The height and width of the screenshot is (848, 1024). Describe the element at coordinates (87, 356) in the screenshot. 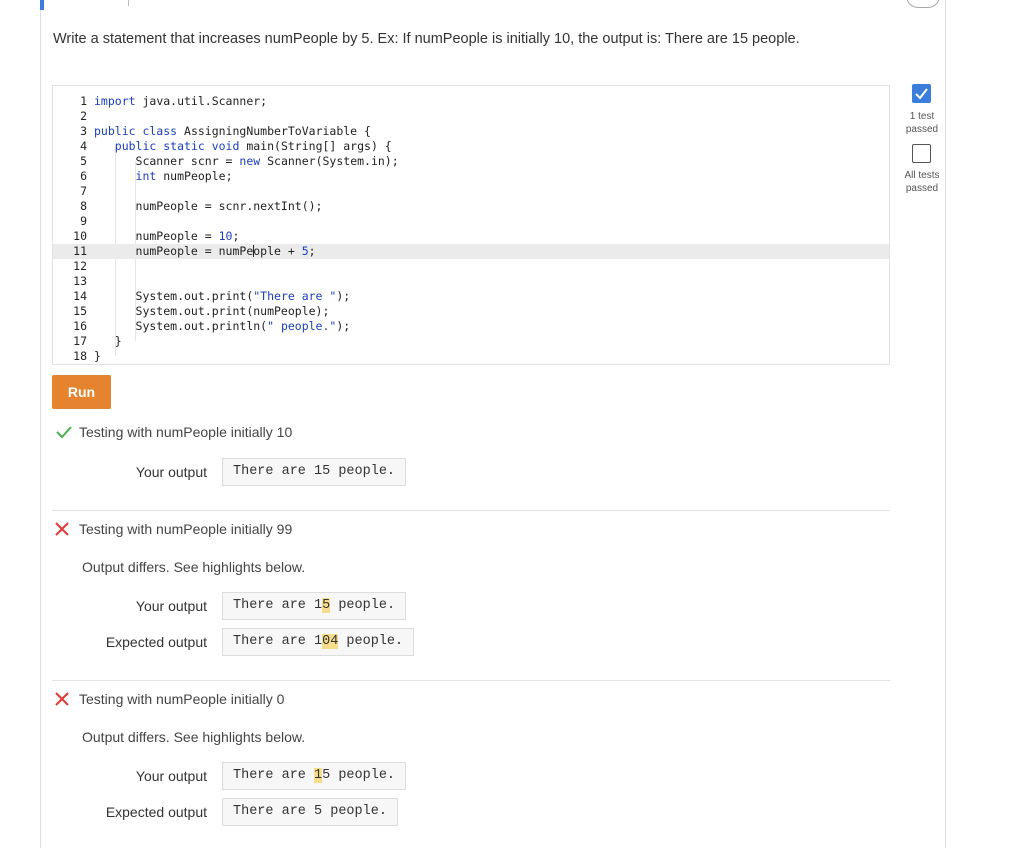

I see `code-line-18: 18}` at that location.